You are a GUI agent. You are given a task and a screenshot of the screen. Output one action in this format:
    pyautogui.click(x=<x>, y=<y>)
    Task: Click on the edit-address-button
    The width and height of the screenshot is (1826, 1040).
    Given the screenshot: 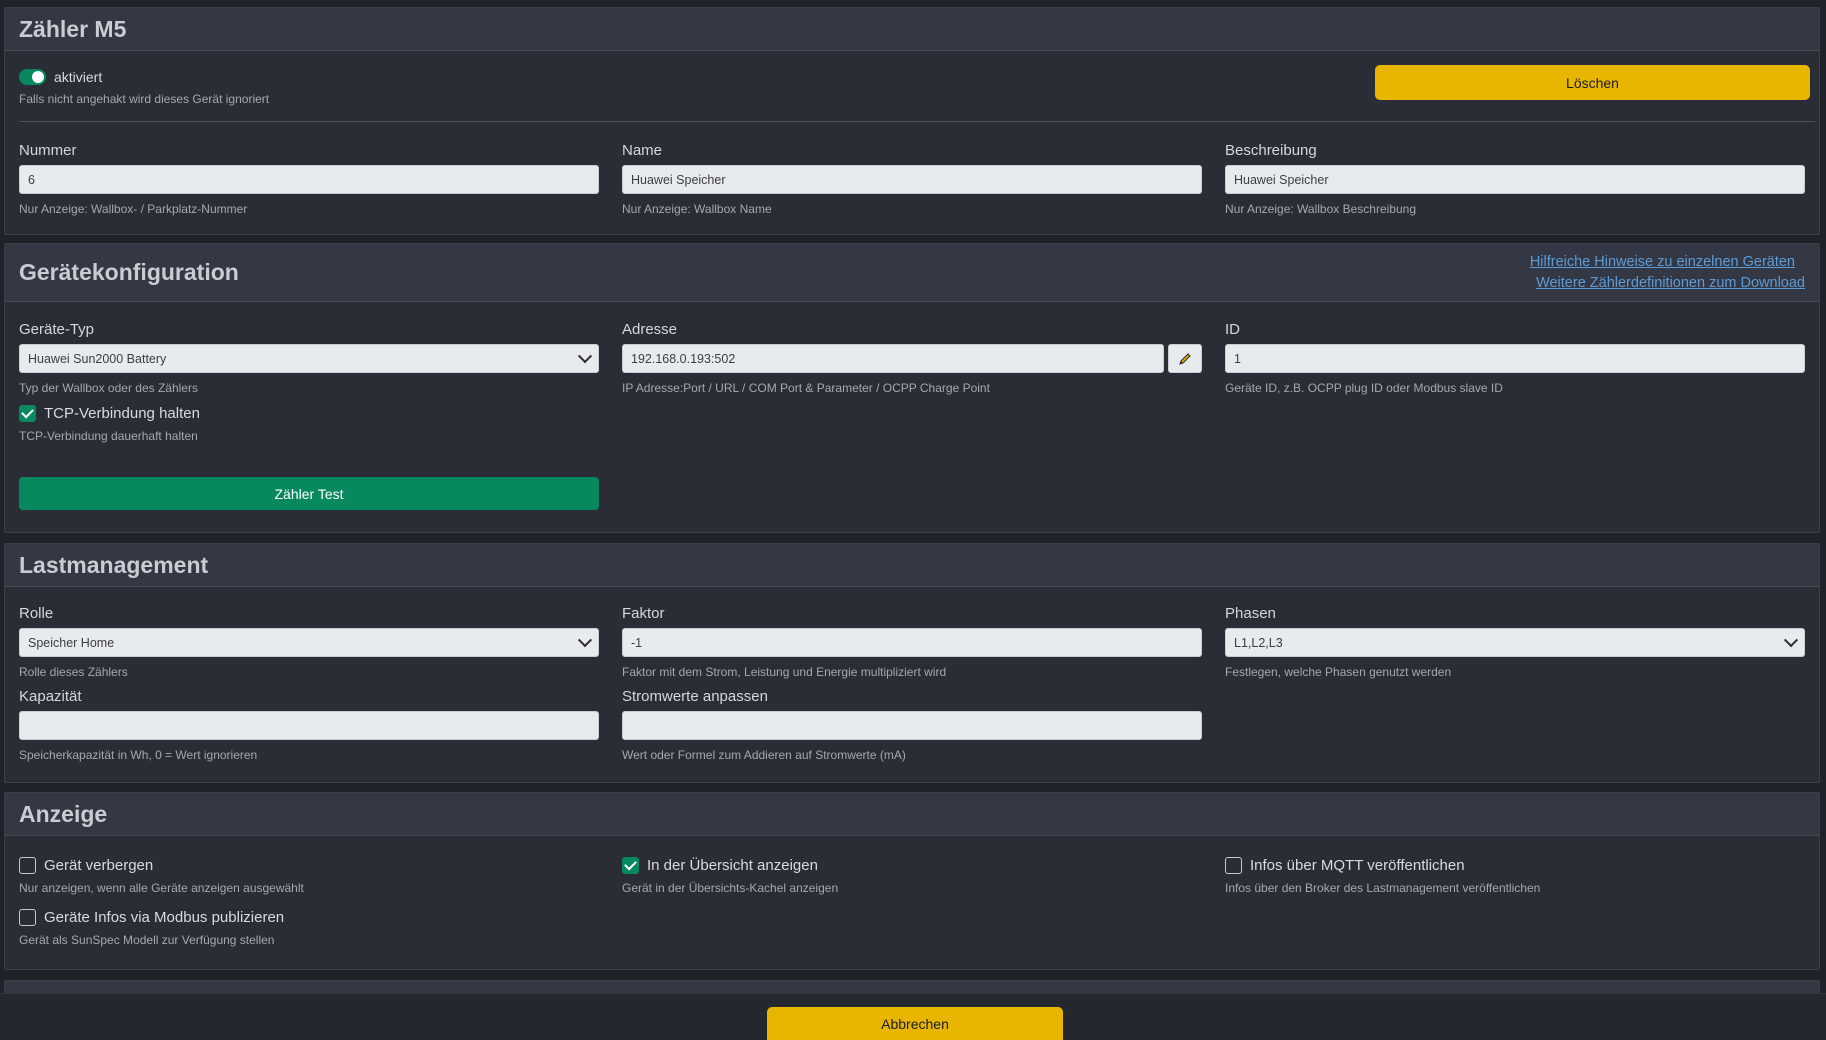 What is the action you would take?
    pyautogui.click(x=1185, y=358)
    